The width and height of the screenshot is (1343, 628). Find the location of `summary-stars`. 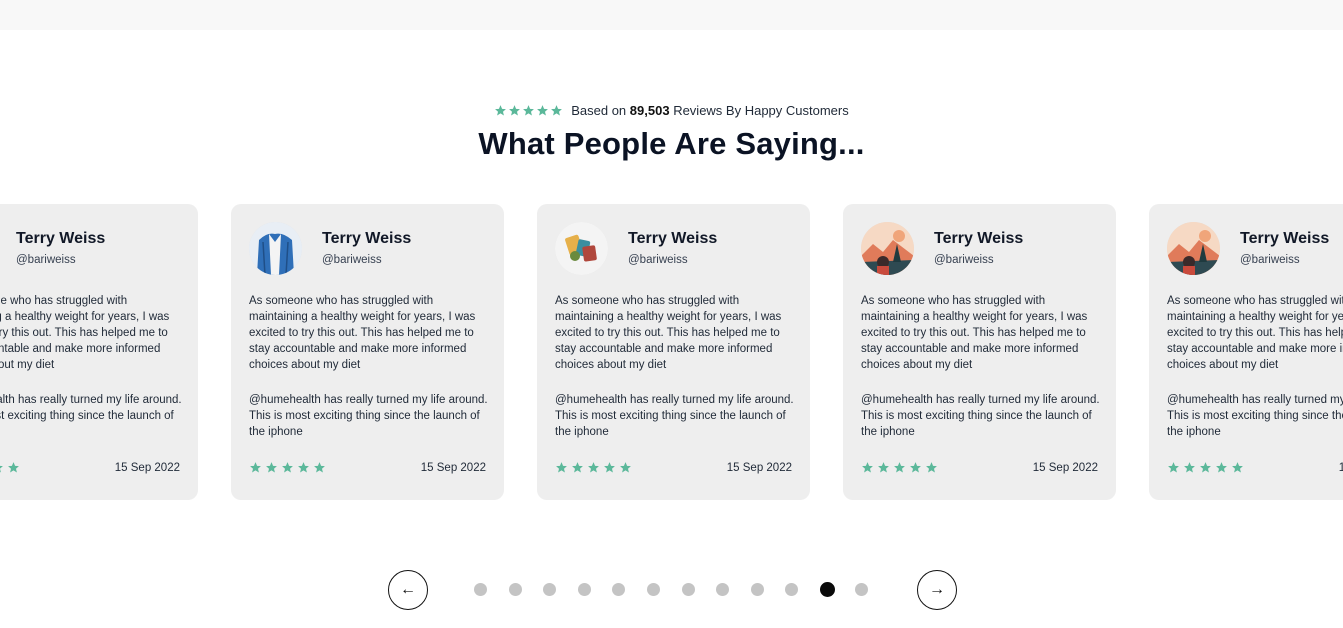

summary-stars is located at coordinates (528, 110).